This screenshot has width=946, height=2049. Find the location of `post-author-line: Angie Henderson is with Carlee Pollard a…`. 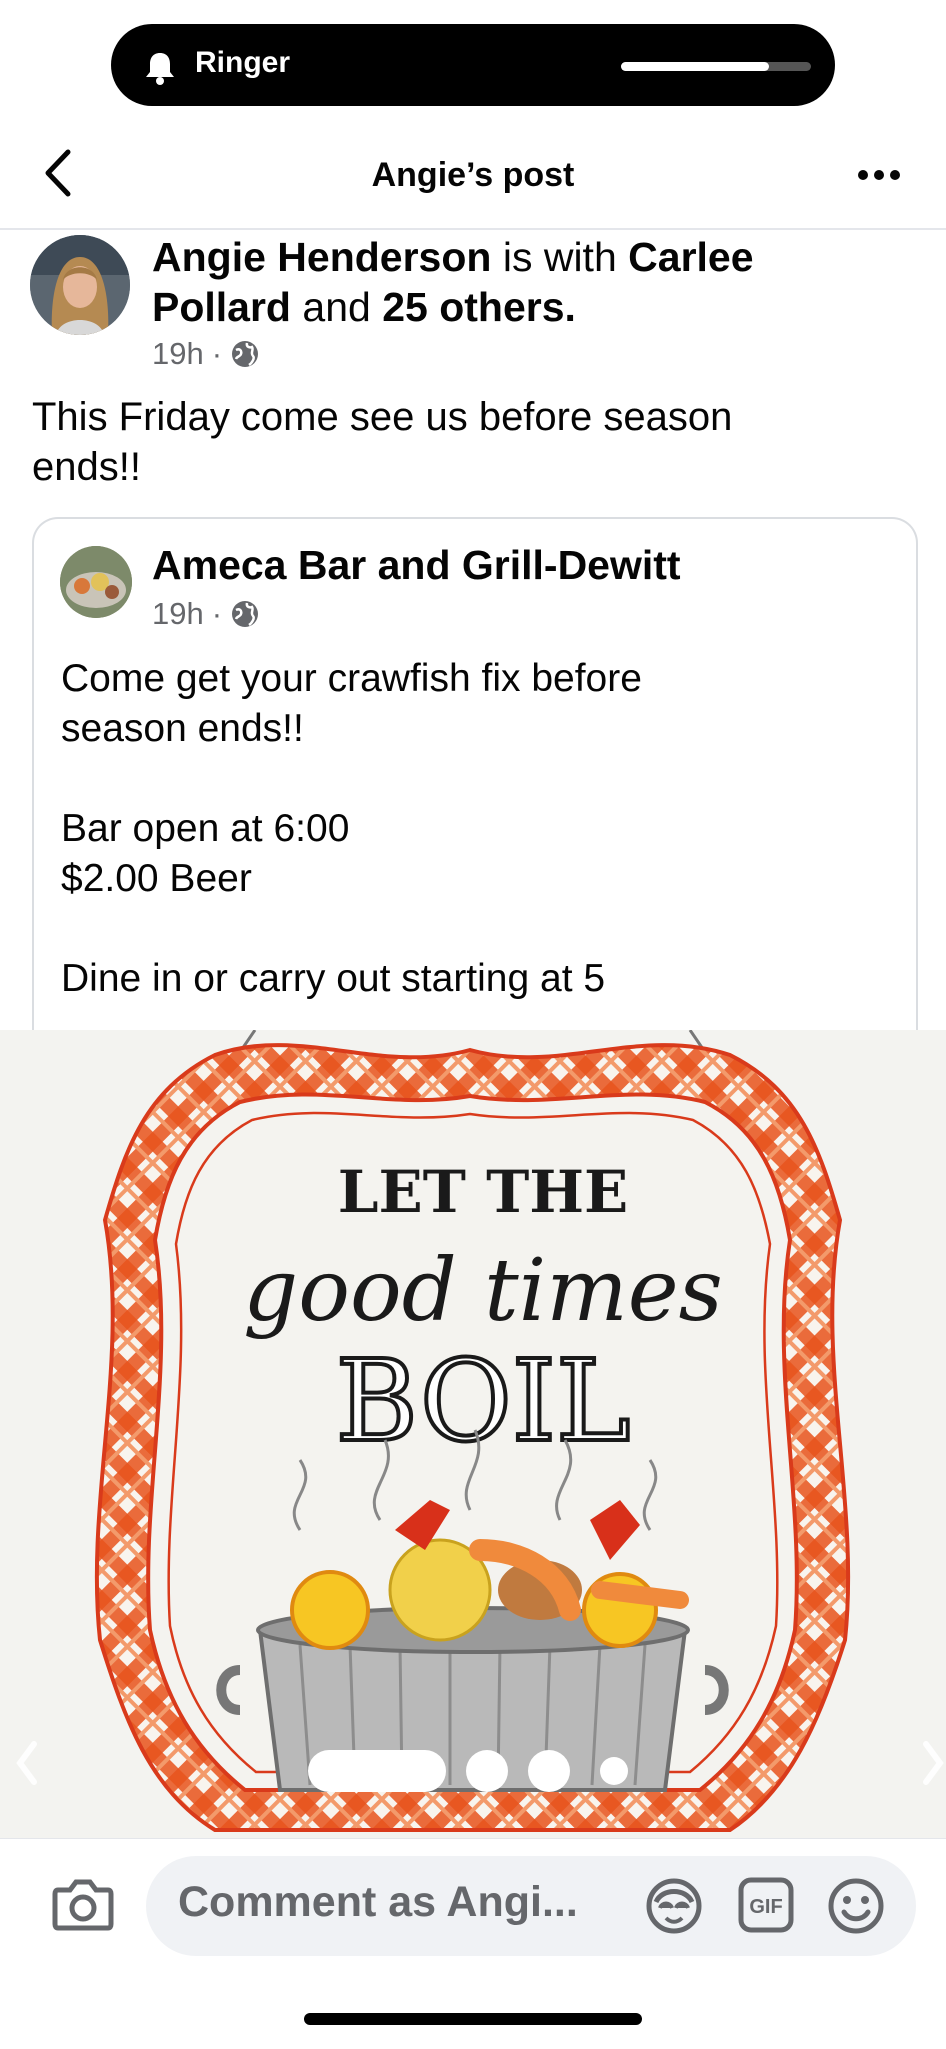

post-author-line: Angie Henderson is with Carlee Pollard a… is located at coordinates (502, 282).